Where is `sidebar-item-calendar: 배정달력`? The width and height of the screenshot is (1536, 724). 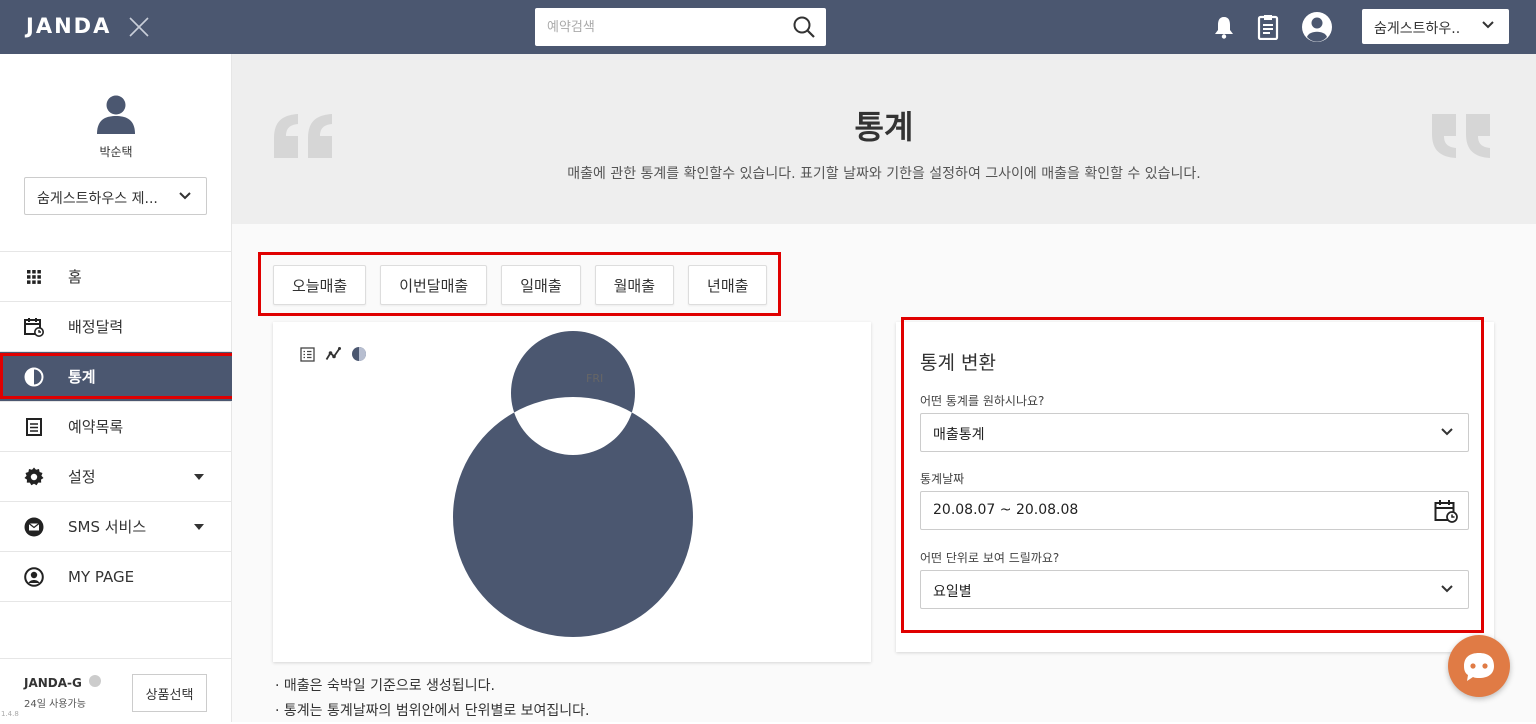 sidebar-item-calendar: 배정달력 is located at coordinates (116, 327).